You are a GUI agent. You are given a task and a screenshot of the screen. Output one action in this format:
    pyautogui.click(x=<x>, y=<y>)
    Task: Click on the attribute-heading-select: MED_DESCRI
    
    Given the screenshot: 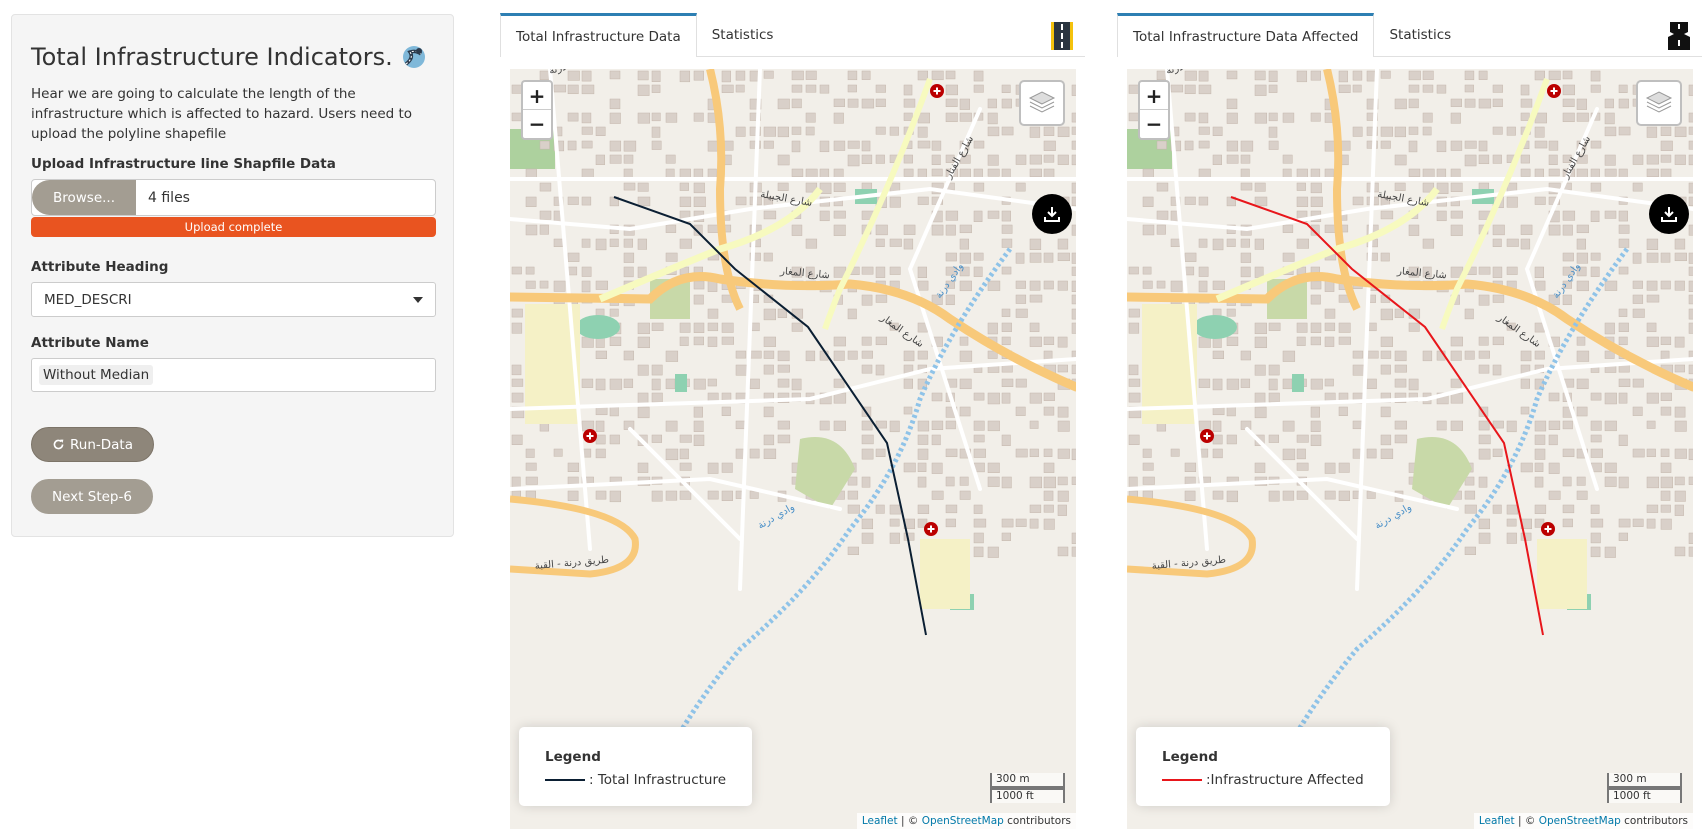 What is the action you would take?
    pyautogui.click(x=233, y=299)
    